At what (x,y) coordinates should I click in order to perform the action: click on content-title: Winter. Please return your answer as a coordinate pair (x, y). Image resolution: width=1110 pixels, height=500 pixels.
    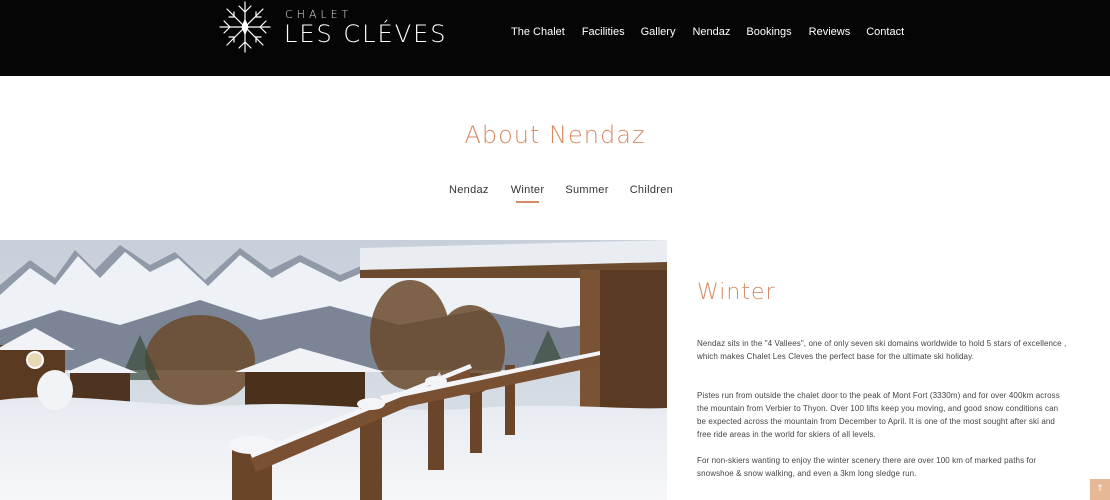
    Looking at the image, I should click on (736, 292).